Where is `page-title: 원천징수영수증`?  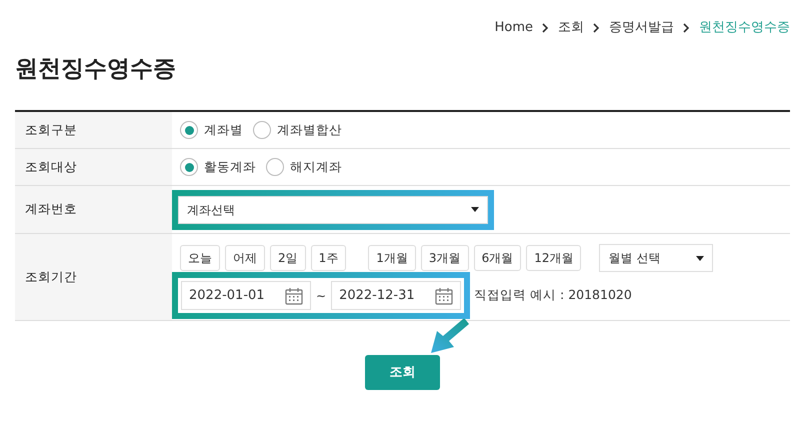 page-title: 원천징수영수증 is located at coordinates (95, 69).